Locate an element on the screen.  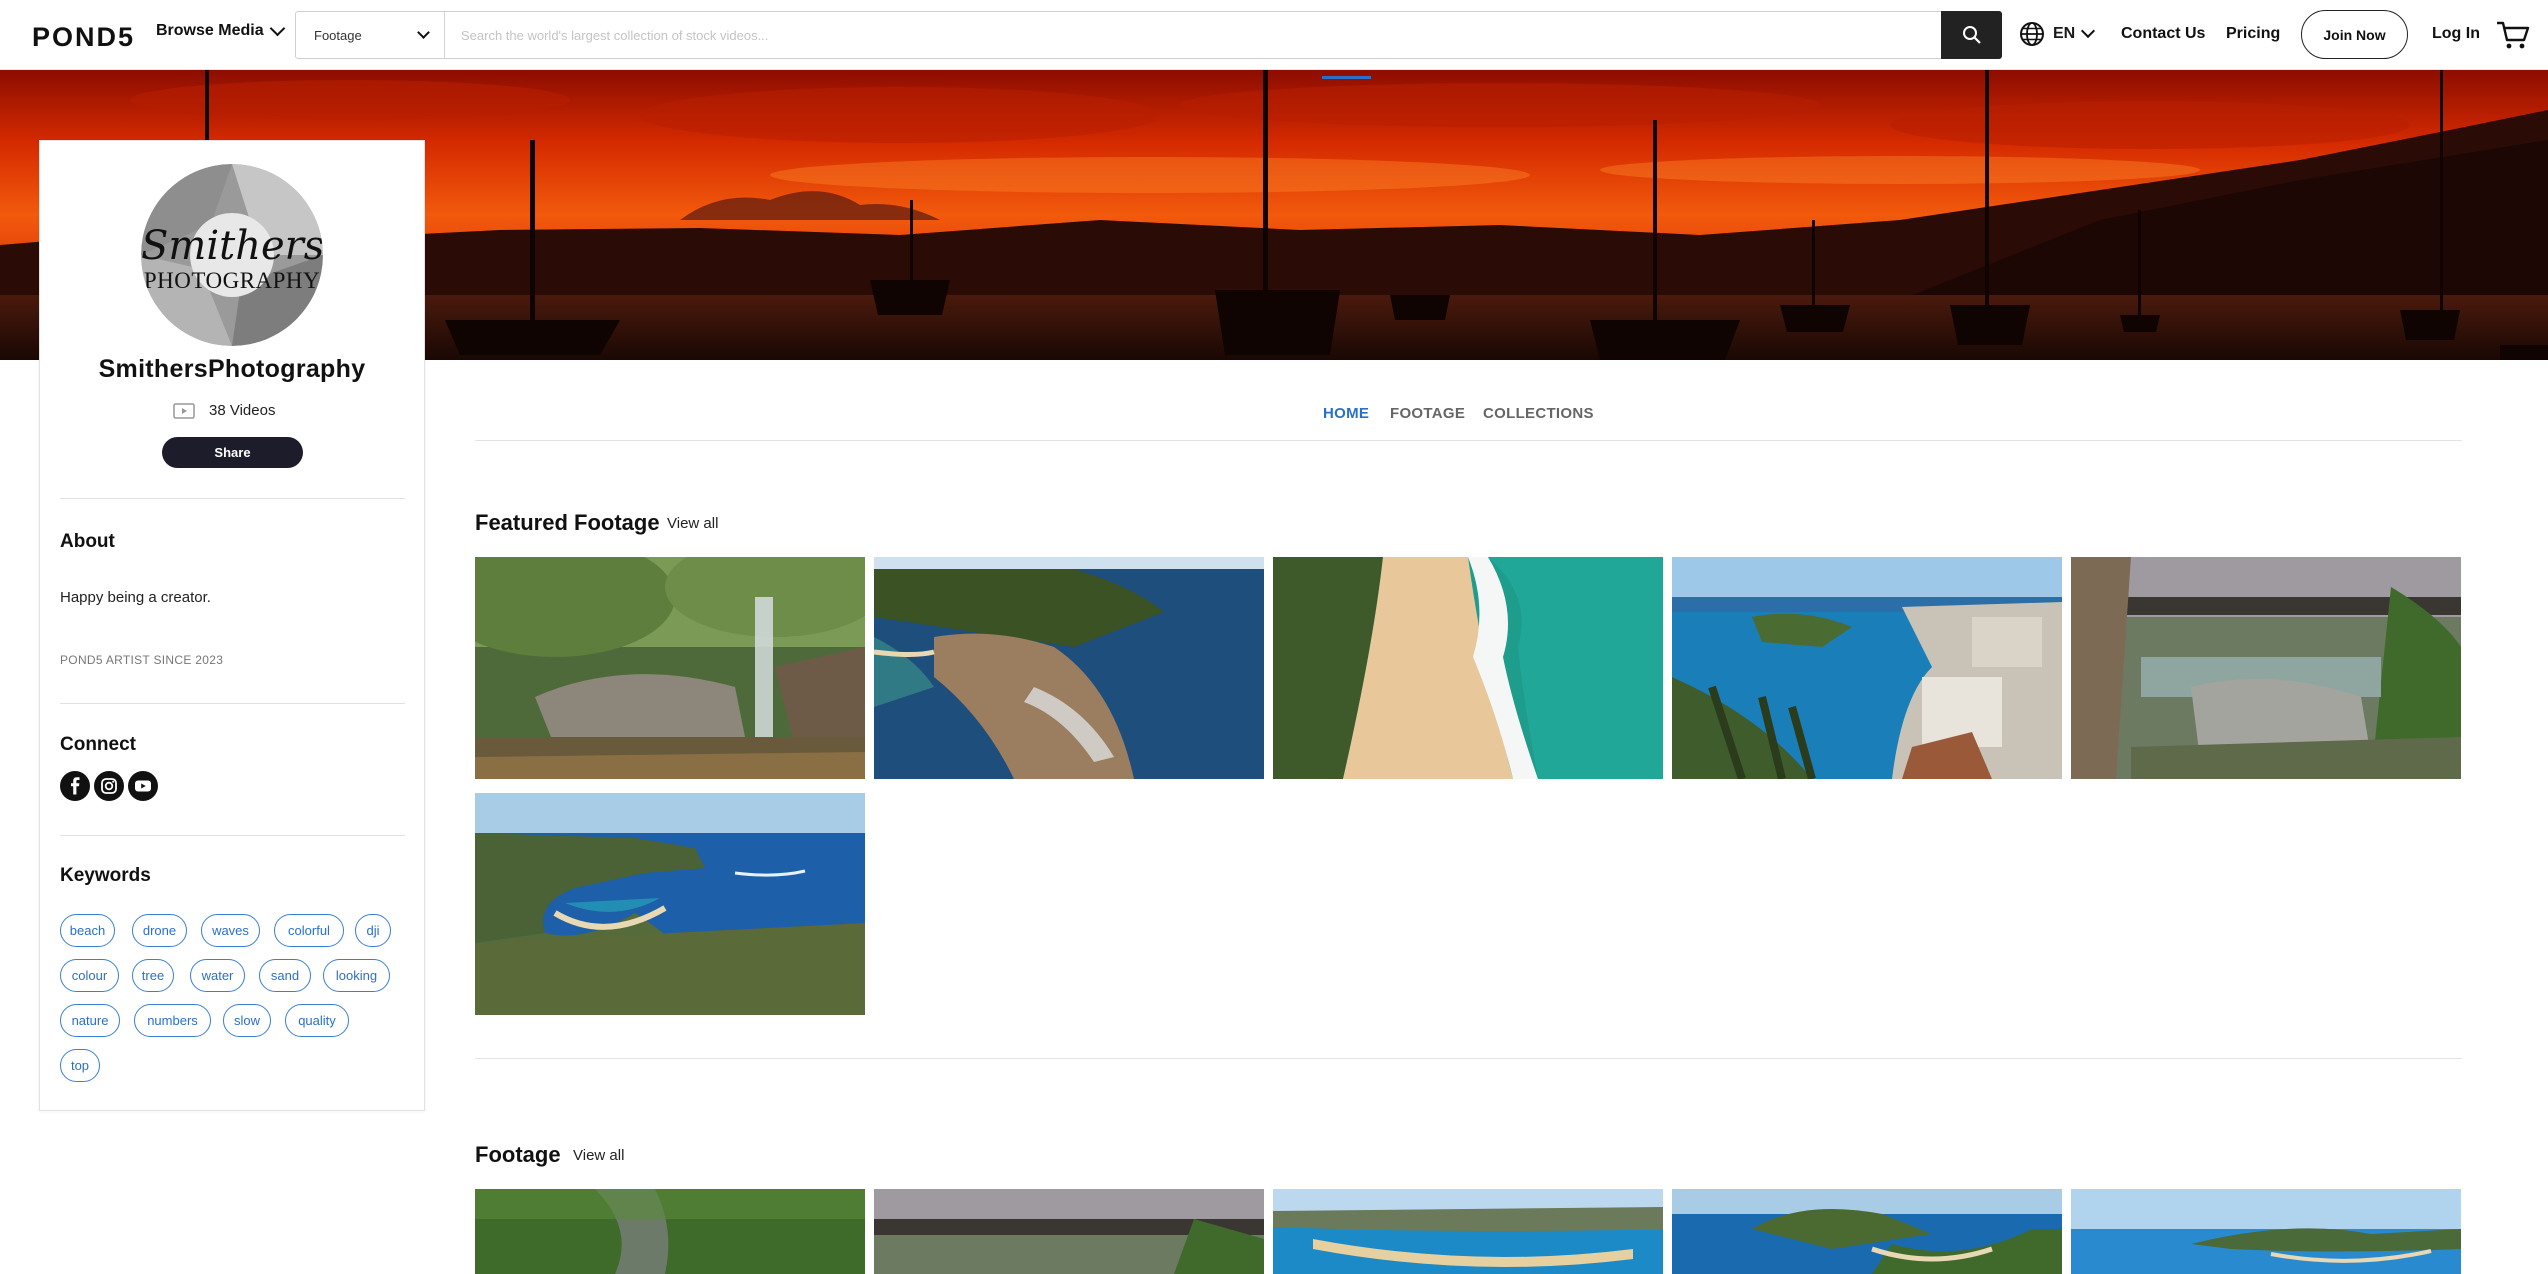
facebook-icon is located at coordinates (75, 786).